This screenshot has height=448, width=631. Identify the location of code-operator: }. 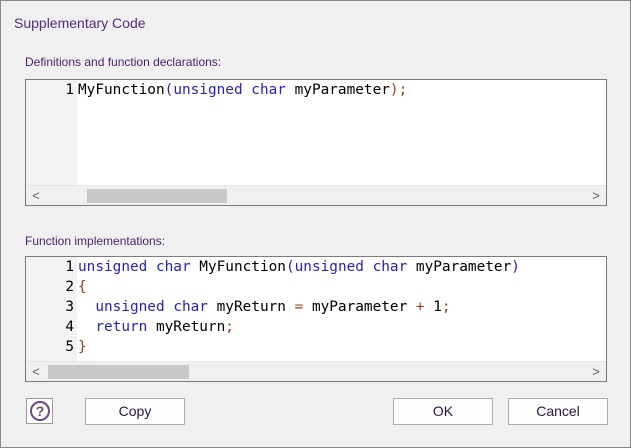
(82, 347).